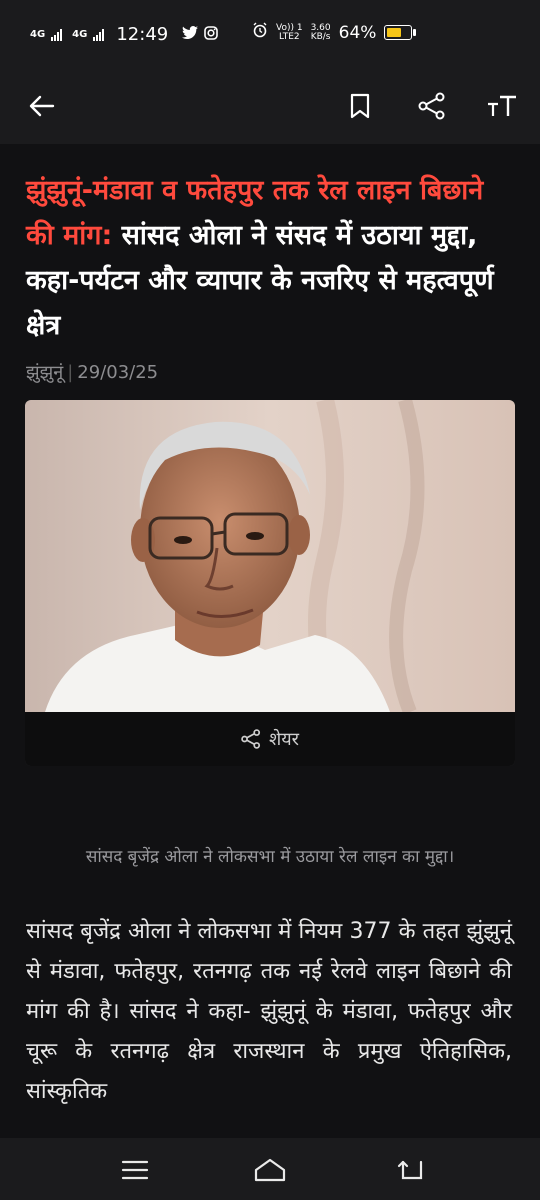  What do you see at coordinates (334, 32) in the screenshot?
I see `status-right: Vo)) 1 LTE2 3.60 KB/s 64%` at bounding box center [334, 32].